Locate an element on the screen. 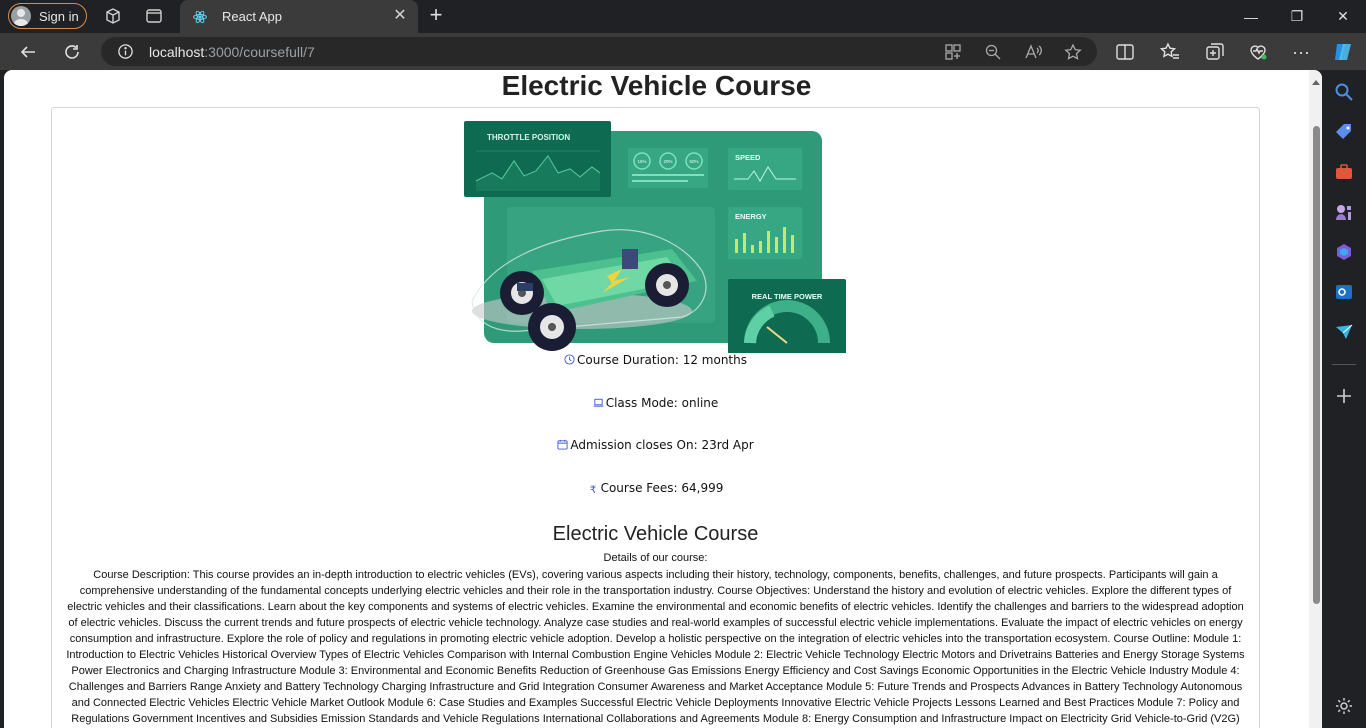 The width and height of the screenshot is (1366, 728). energy-label: ENERGY is located at coordinates (751, 216).